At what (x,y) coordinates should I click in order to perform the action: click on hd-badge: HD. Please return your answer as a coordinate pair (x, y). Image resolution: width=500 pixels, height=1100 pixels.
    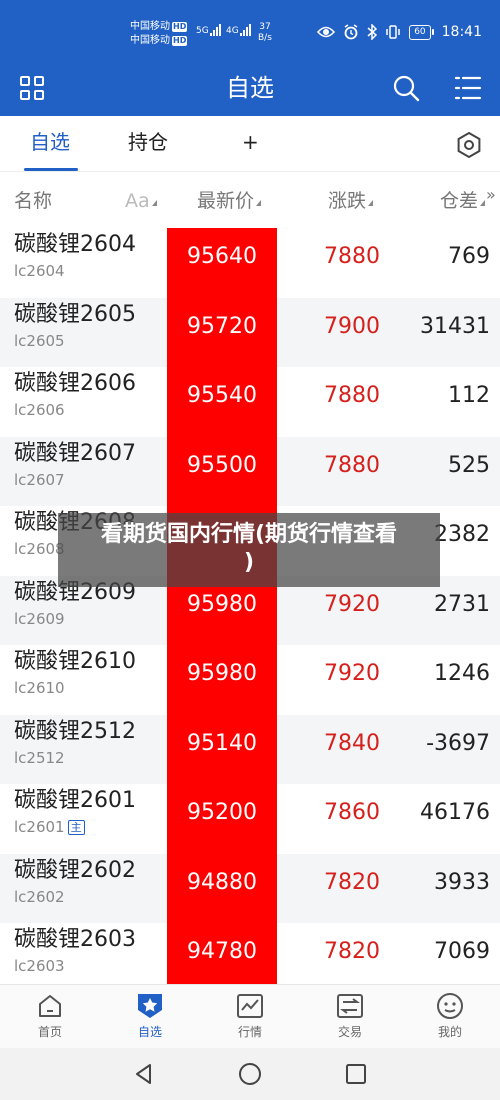
    Looking at the image, I should click on (180, 41).